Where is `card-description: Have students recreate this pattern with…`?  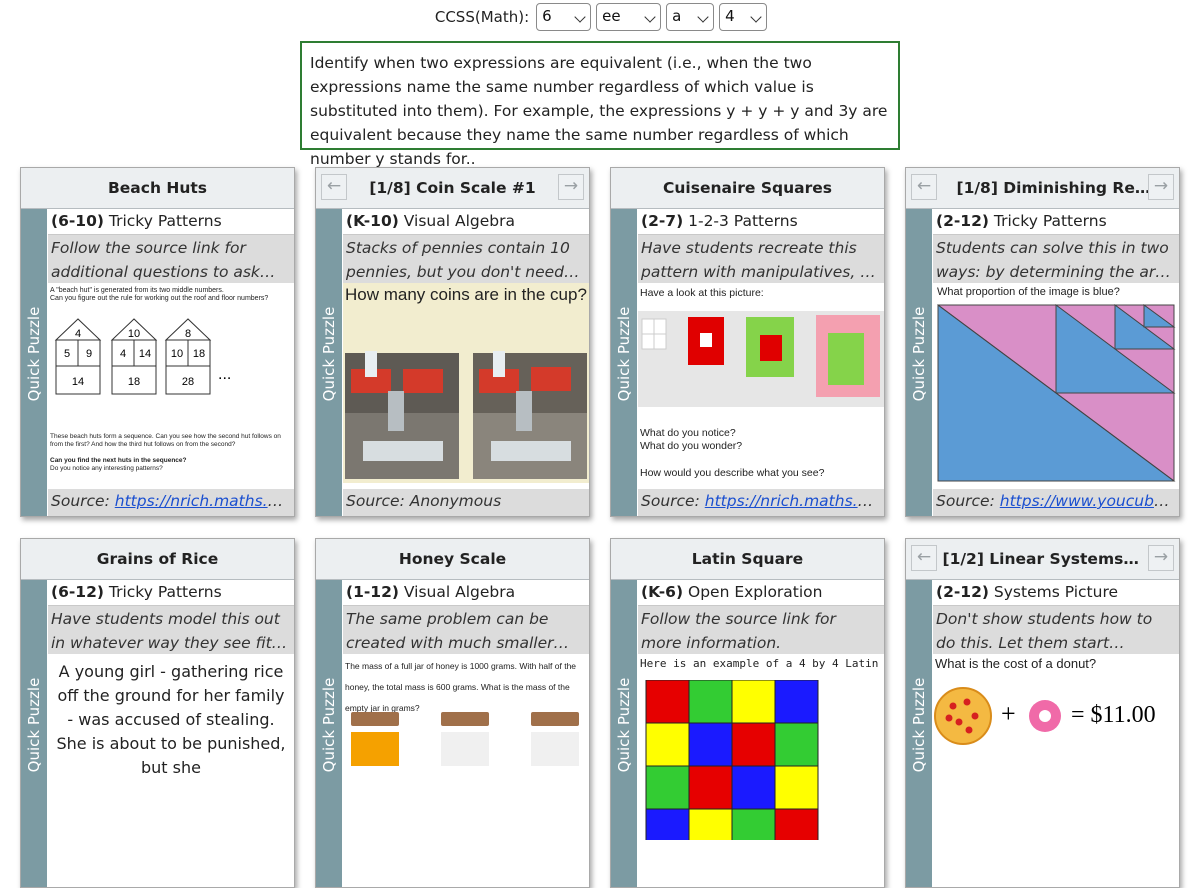 card-description: Have students recreate this pattern with… is located at coordinates (761, 259).